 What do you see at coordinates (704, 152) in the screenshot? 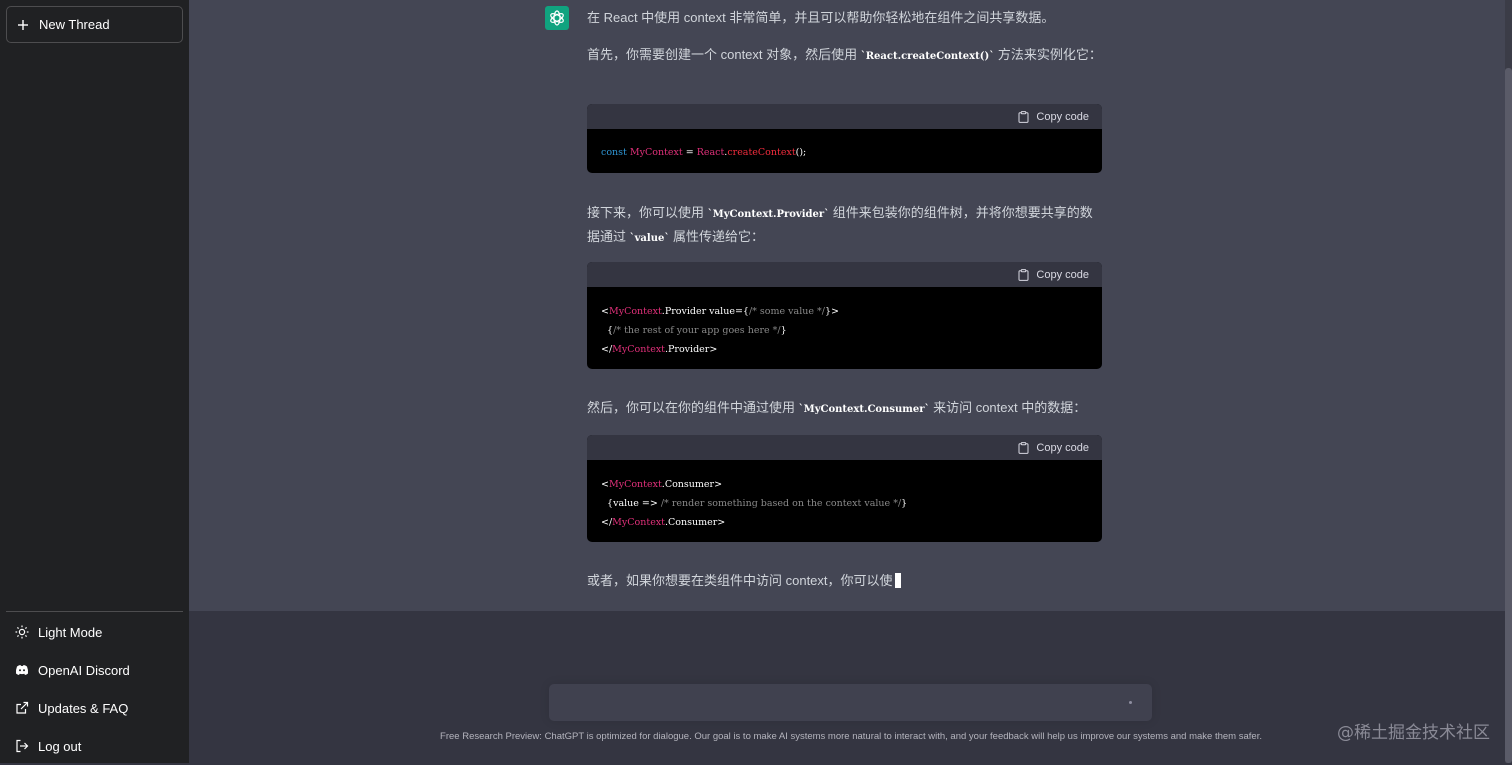
I see `code-content: const MyContext = React.createContext();` at bounding box center [704, 152].